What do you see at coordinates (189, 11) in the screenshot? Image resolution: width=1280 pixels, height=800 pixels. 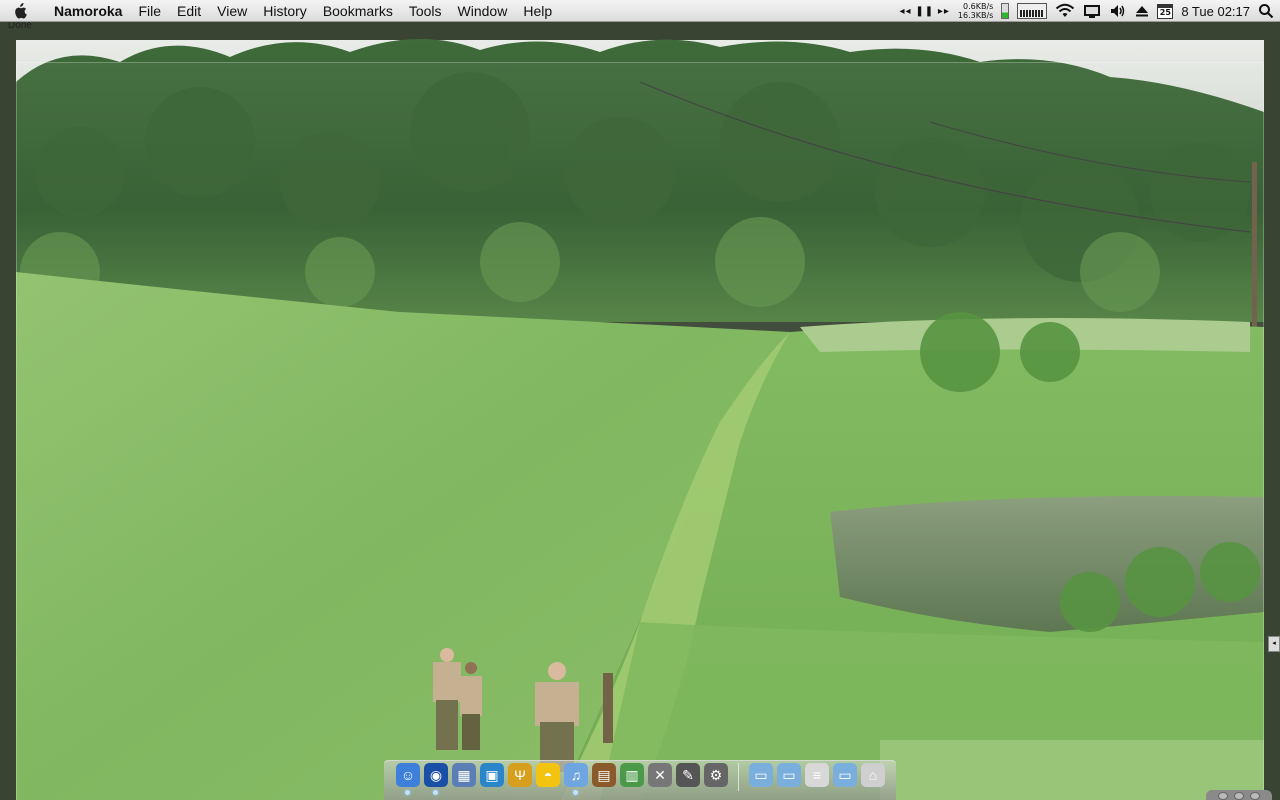 I see `menu-edit: Edit` at bounding box center [189, 11].